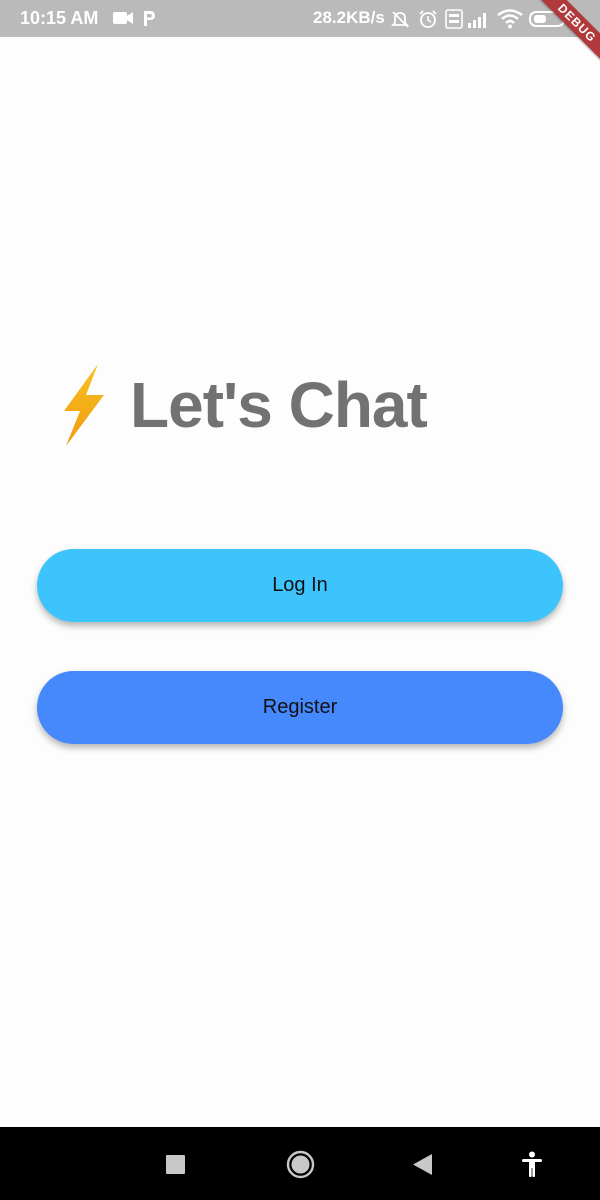 This screenshot has height=1200, width=600. Describe the element at coordinates (123, 18) in the screenshot. I see `video-camera-icon` at that location.